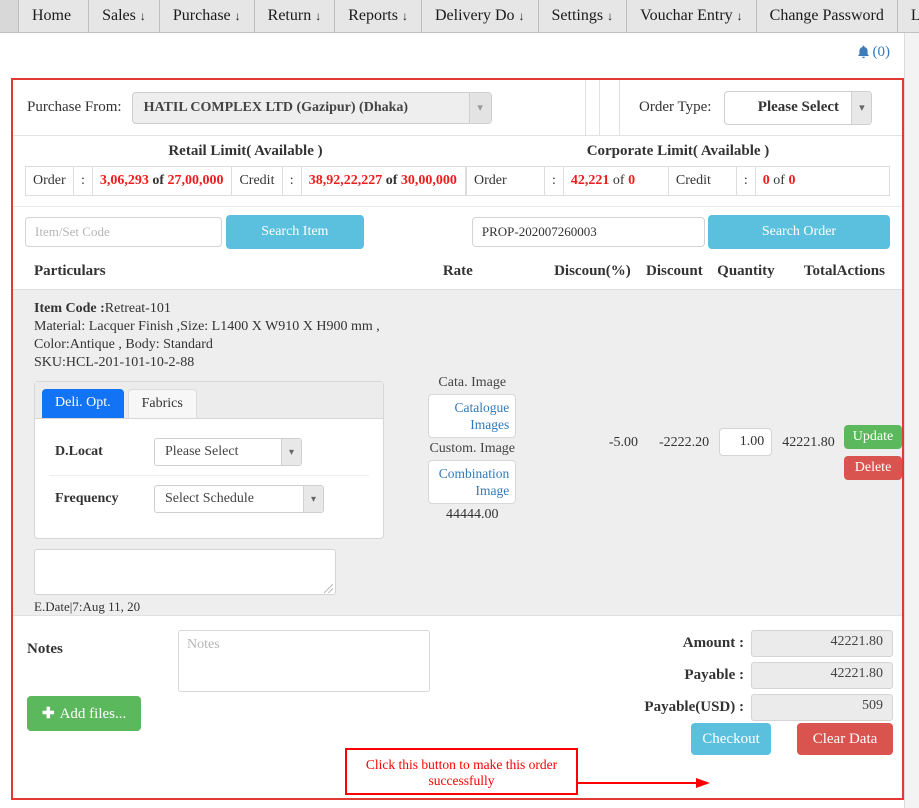  What do you see at coordinates (845, 739) in the screenshot?
I see `clear-data-button: Clear Data` at bounding box center [845, 739].